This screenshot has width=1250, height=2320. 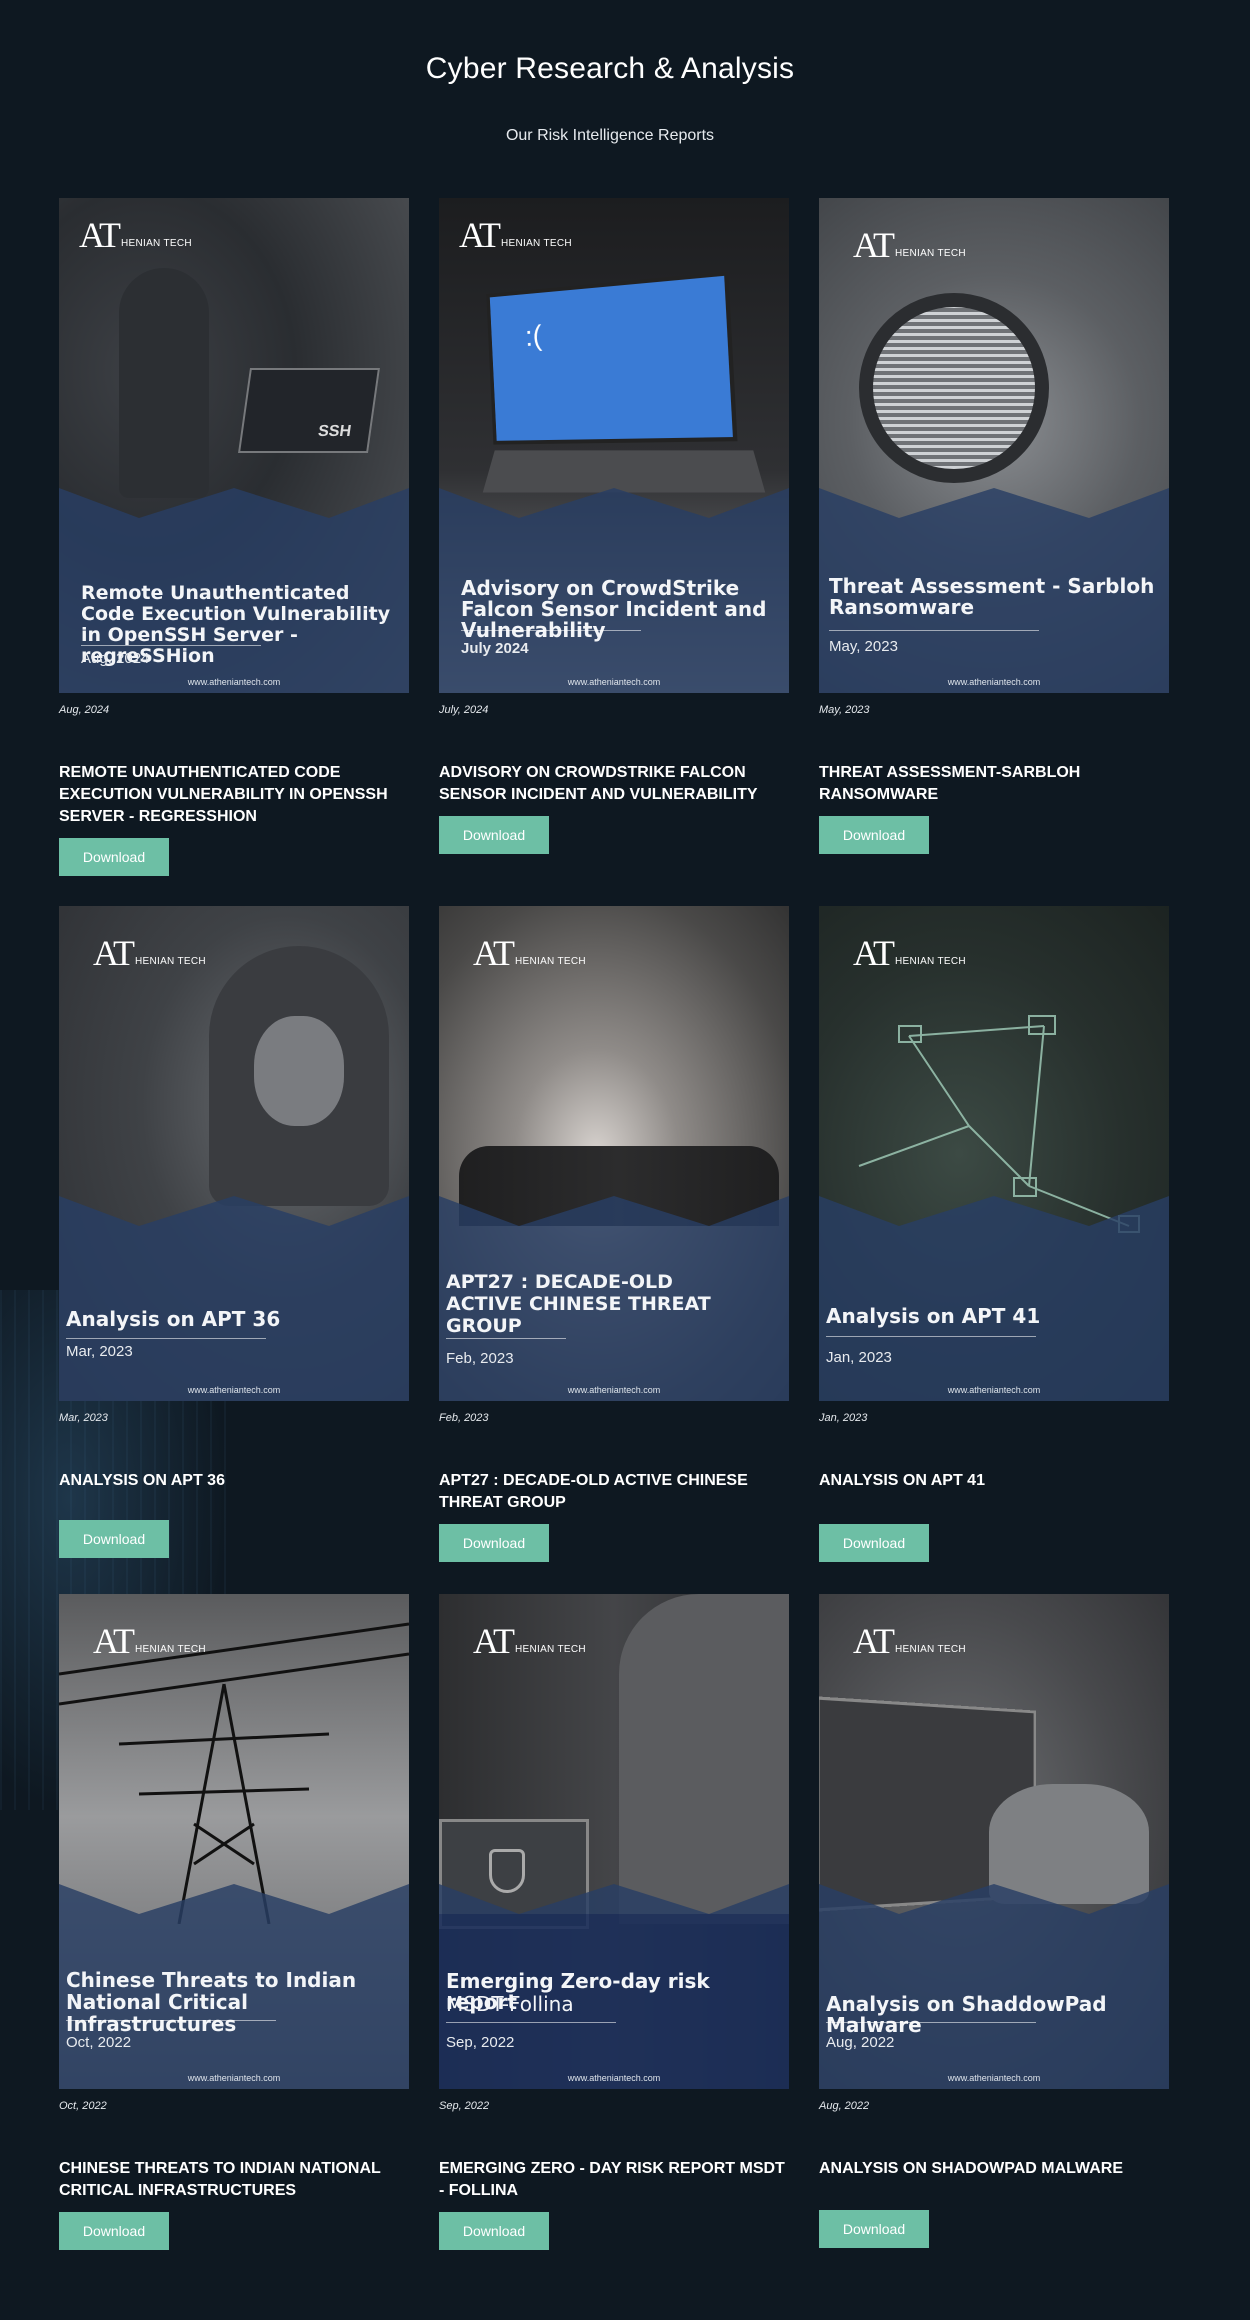 What do you see at coordinates (299, 1071) in the screenshot?
I see `face-shape` at bounding box center [299, 1071].